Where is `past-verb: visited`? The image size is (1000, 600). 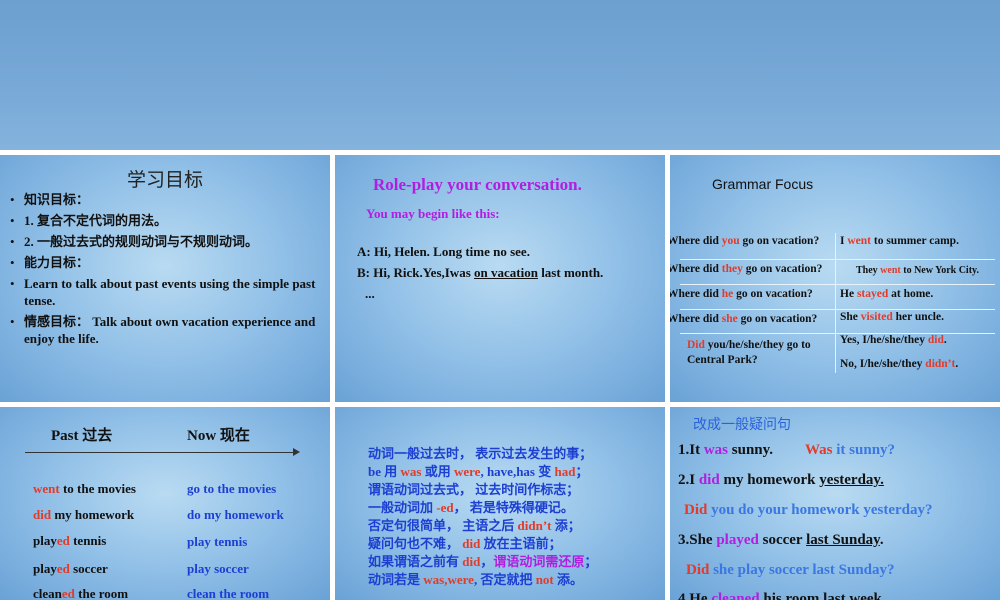 past-verb: visited is located at coordinates (876, 317).